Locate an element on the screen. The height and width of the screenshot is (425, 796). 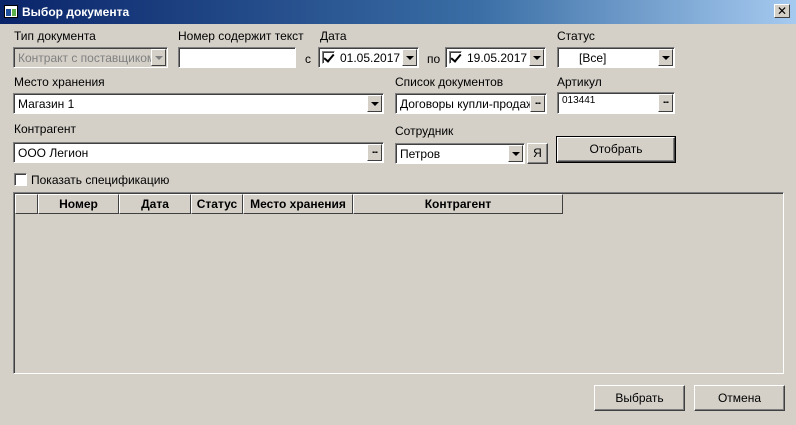
date-to-picker: 19.05.2017 is located at coordinates (495, 57).